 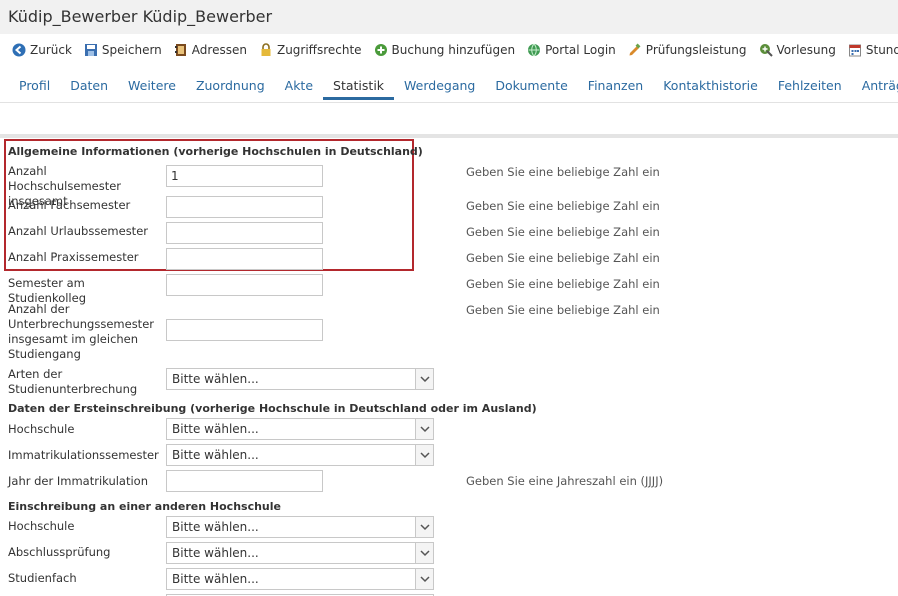 I want to click on lecture-icon, so click(x=766, y=50).